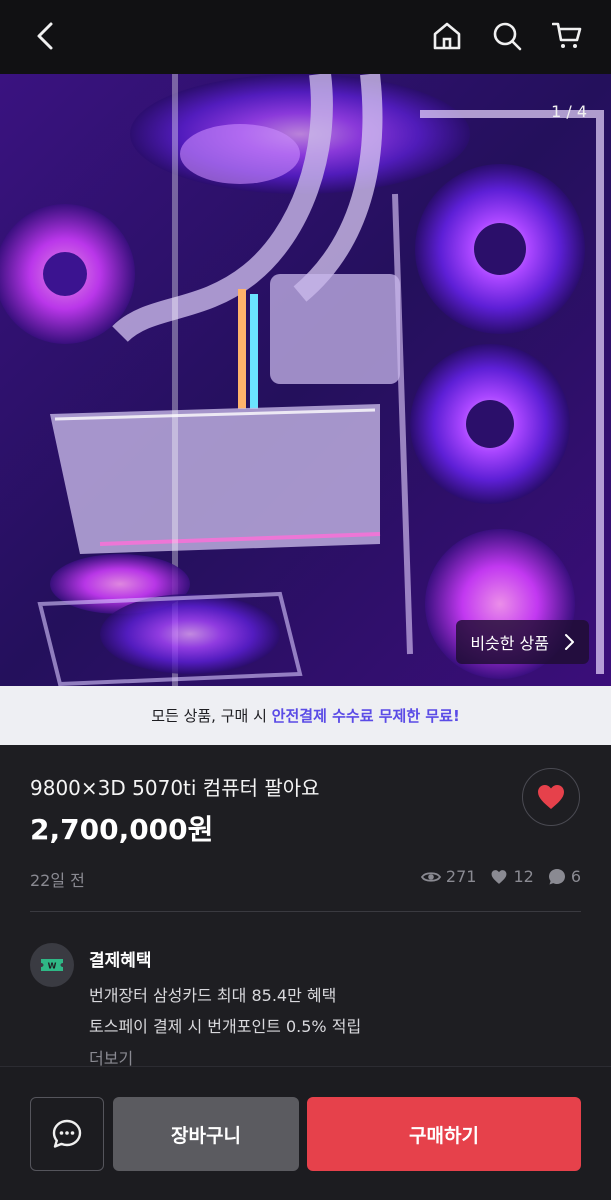  Describe the element at coordinates (512, 876) in the screenshot. I see `likes-stat: 12` at that location.